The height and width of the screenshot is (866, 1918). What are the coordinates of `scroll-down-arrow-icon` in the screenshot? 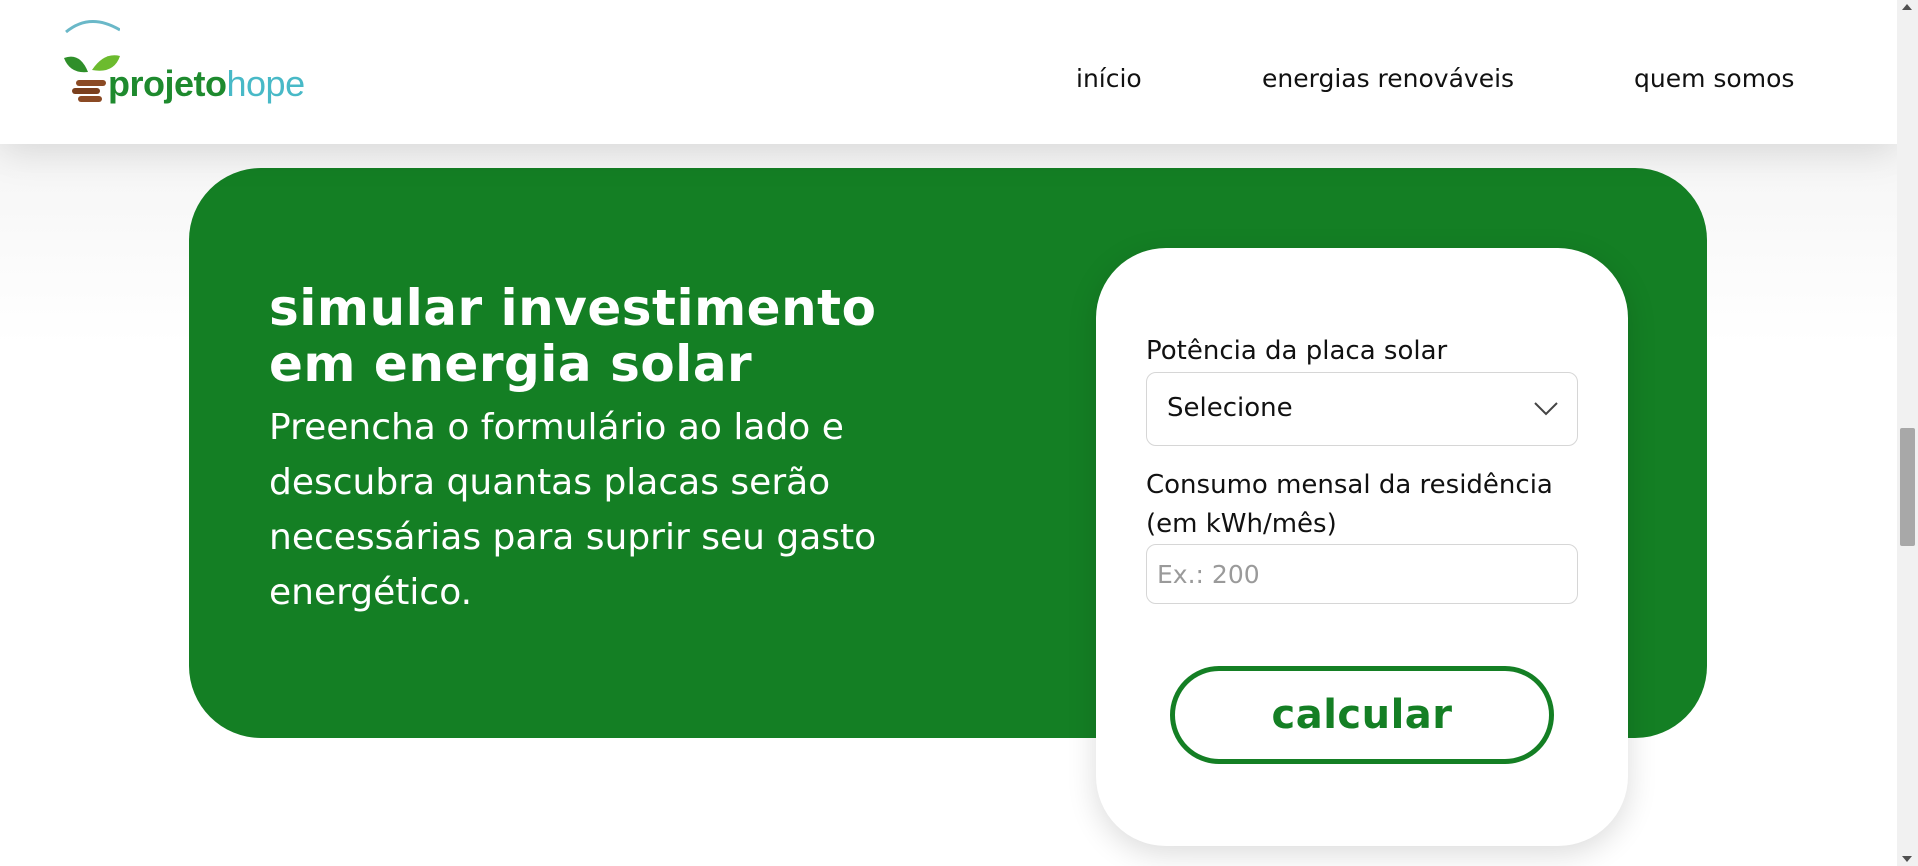 It's located at (1907, 859).